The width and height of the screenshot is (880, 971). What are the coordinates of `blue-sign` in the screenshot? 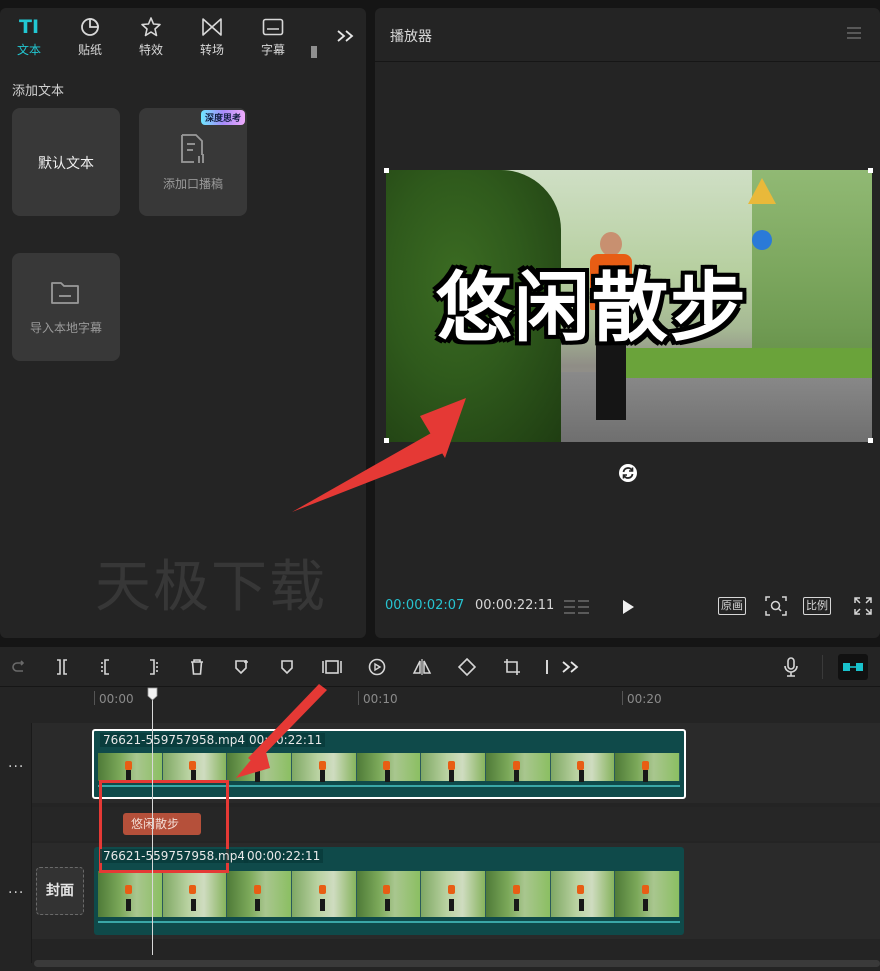 It's located at (762, 240).